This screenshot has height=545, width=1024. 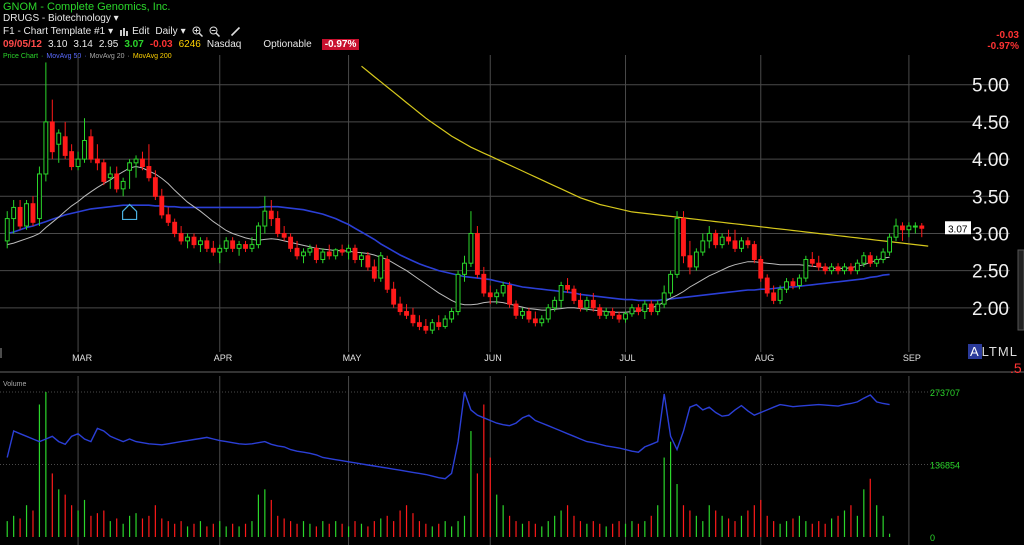 What do you see at coordinates (14, 384) in the screenshot?
I see `volume-pane-label: Volume` at bounding box center [14, 384].